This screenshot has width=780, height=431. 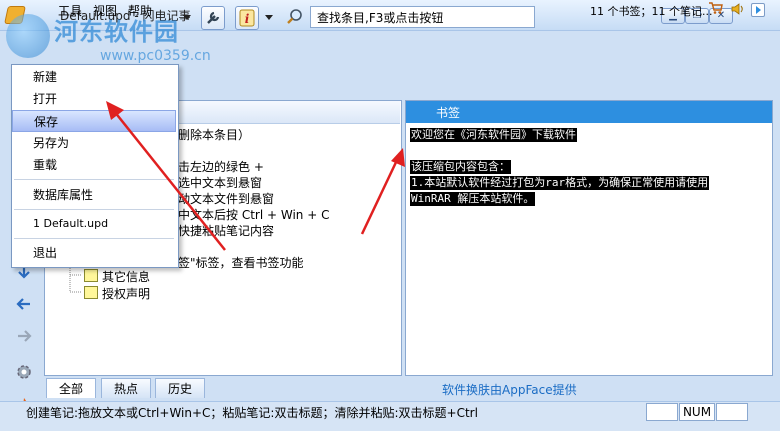 I want to click on speaker-icon, so click(x=738, y=9).